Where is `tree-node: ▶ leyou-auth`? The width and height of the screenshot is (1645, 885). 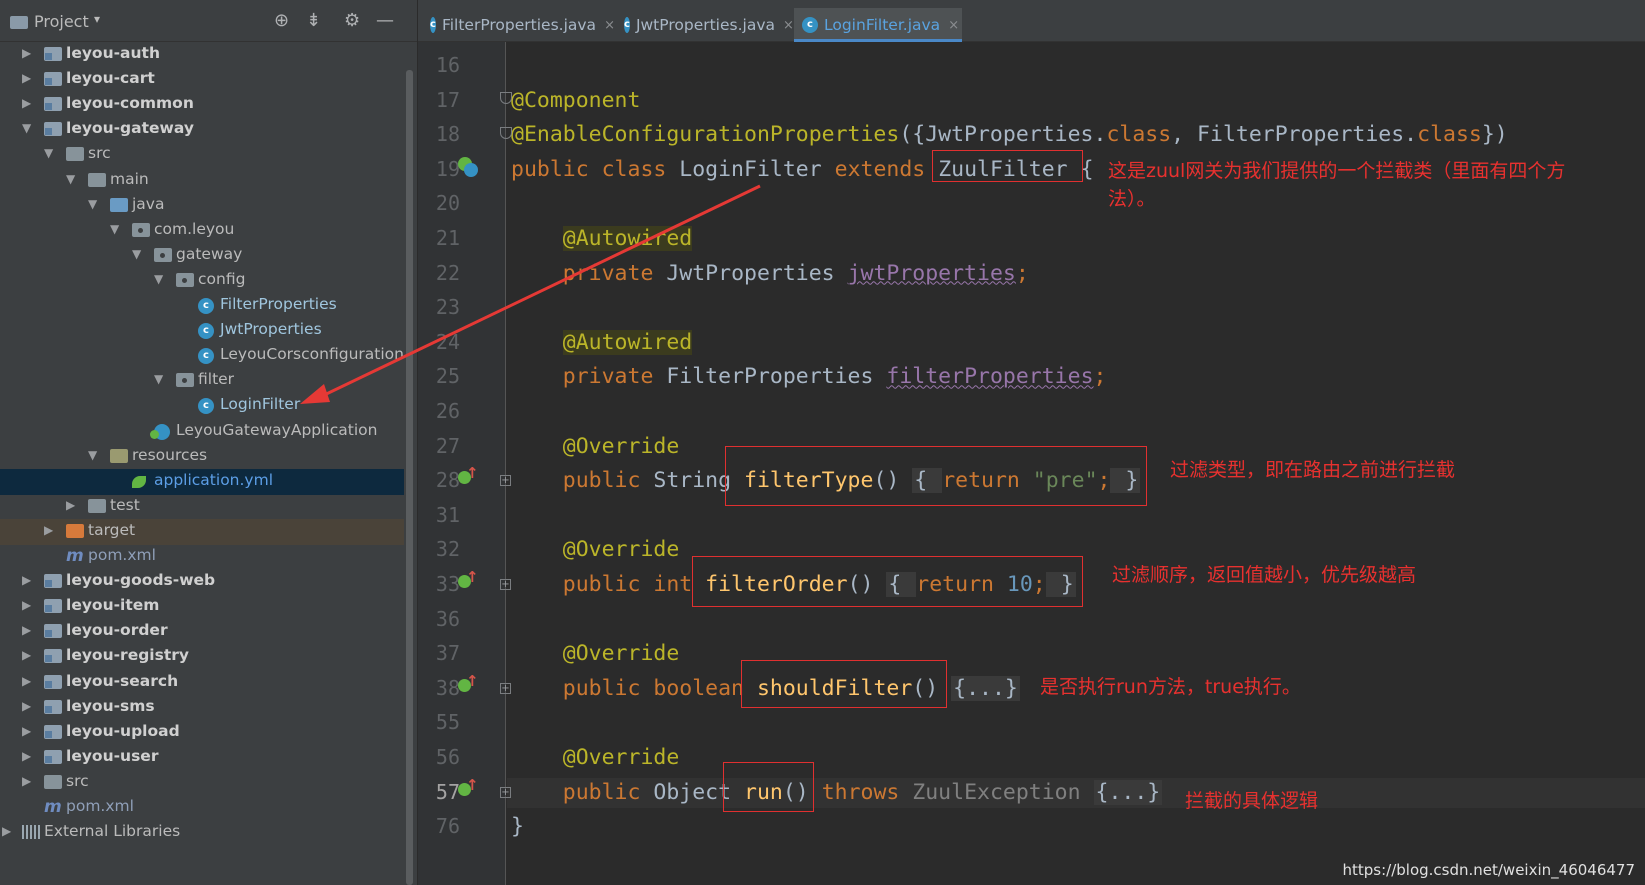
tree-node: ▶ leyou-auth is located at coordinates (202, 55).